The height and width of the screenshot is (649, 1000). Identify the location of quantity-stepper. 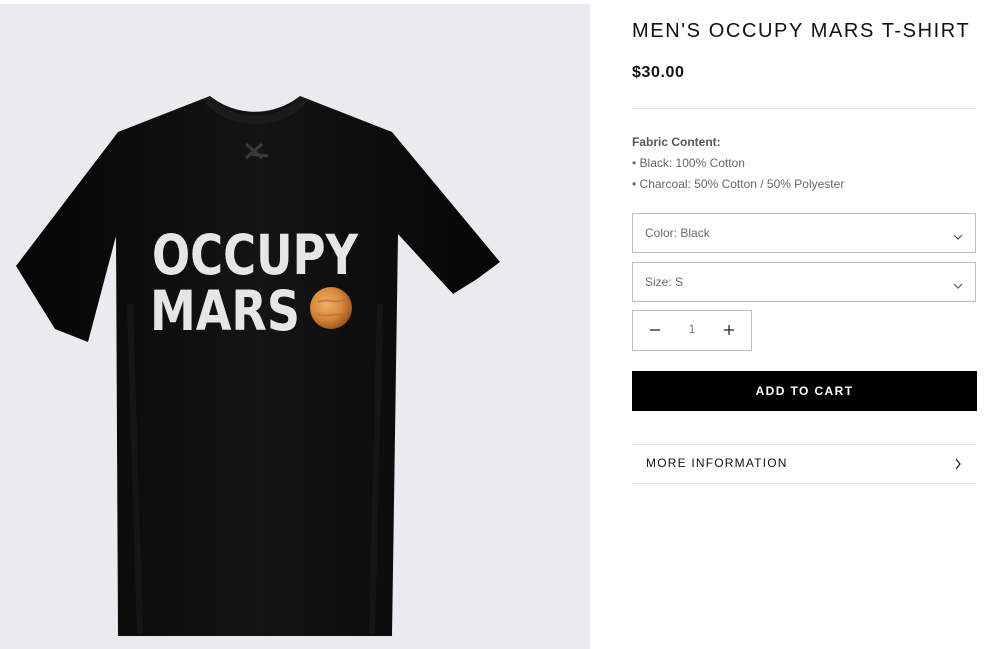
(692, 330).